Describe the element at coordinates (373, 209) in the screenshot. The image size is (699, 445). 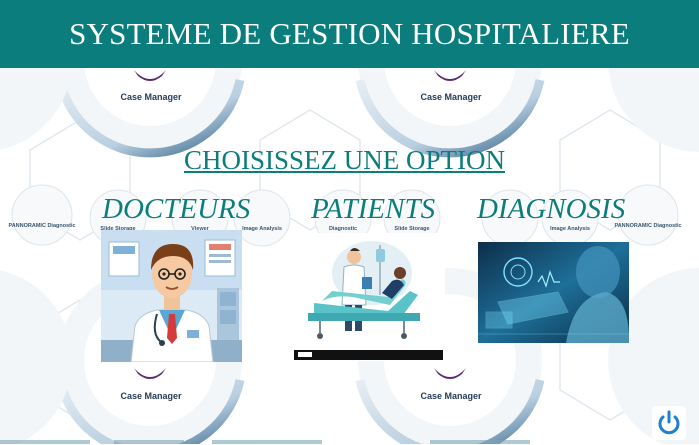
I see `option-label-patients: PATIENTS` at that location.